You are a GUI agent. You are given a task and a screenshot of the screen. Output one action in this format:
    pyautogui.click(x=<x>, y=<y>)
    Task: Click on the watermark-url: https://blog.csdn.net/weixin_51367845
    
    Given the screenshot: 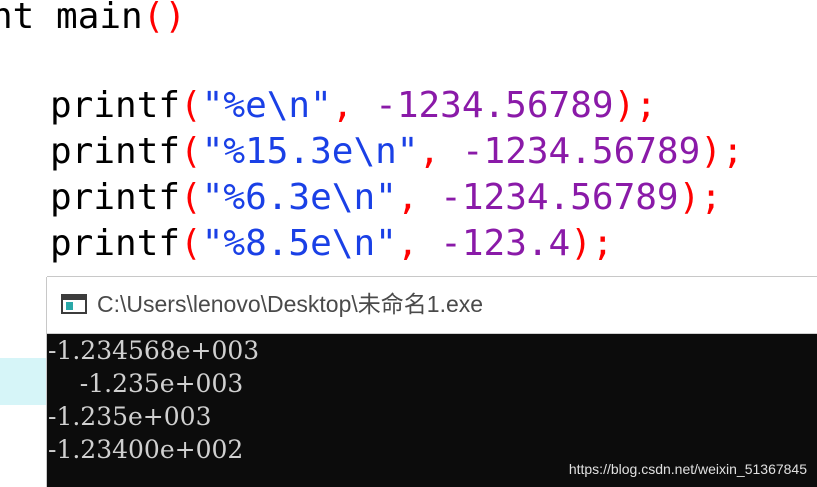 What is the action you would take?
    pyautogui.click(x=687, y=469)
    